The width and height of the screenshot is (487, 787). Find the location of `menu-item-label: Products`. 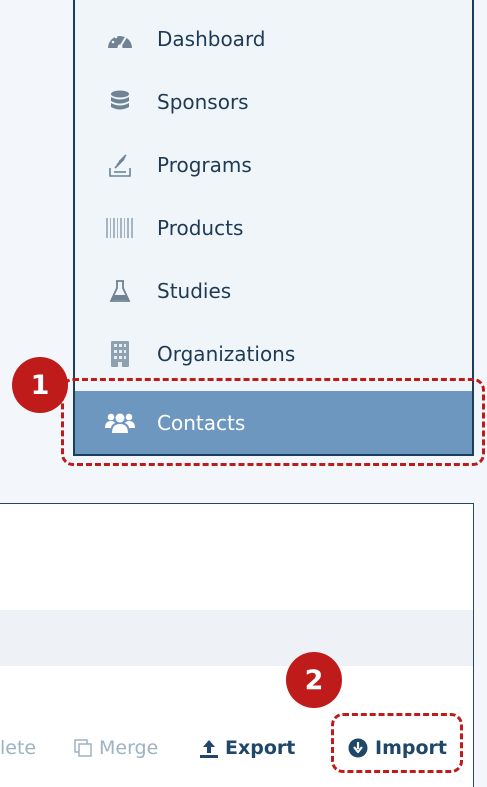

menu-item-label: Products is located at coordinates (200, 227).